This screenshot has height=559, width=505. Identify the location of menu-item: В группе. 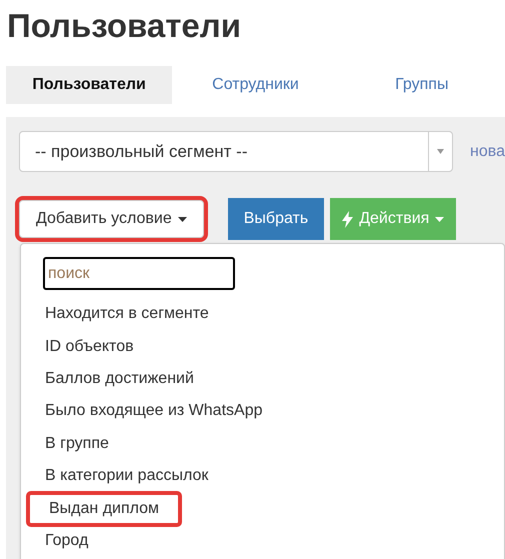
(77, 444).